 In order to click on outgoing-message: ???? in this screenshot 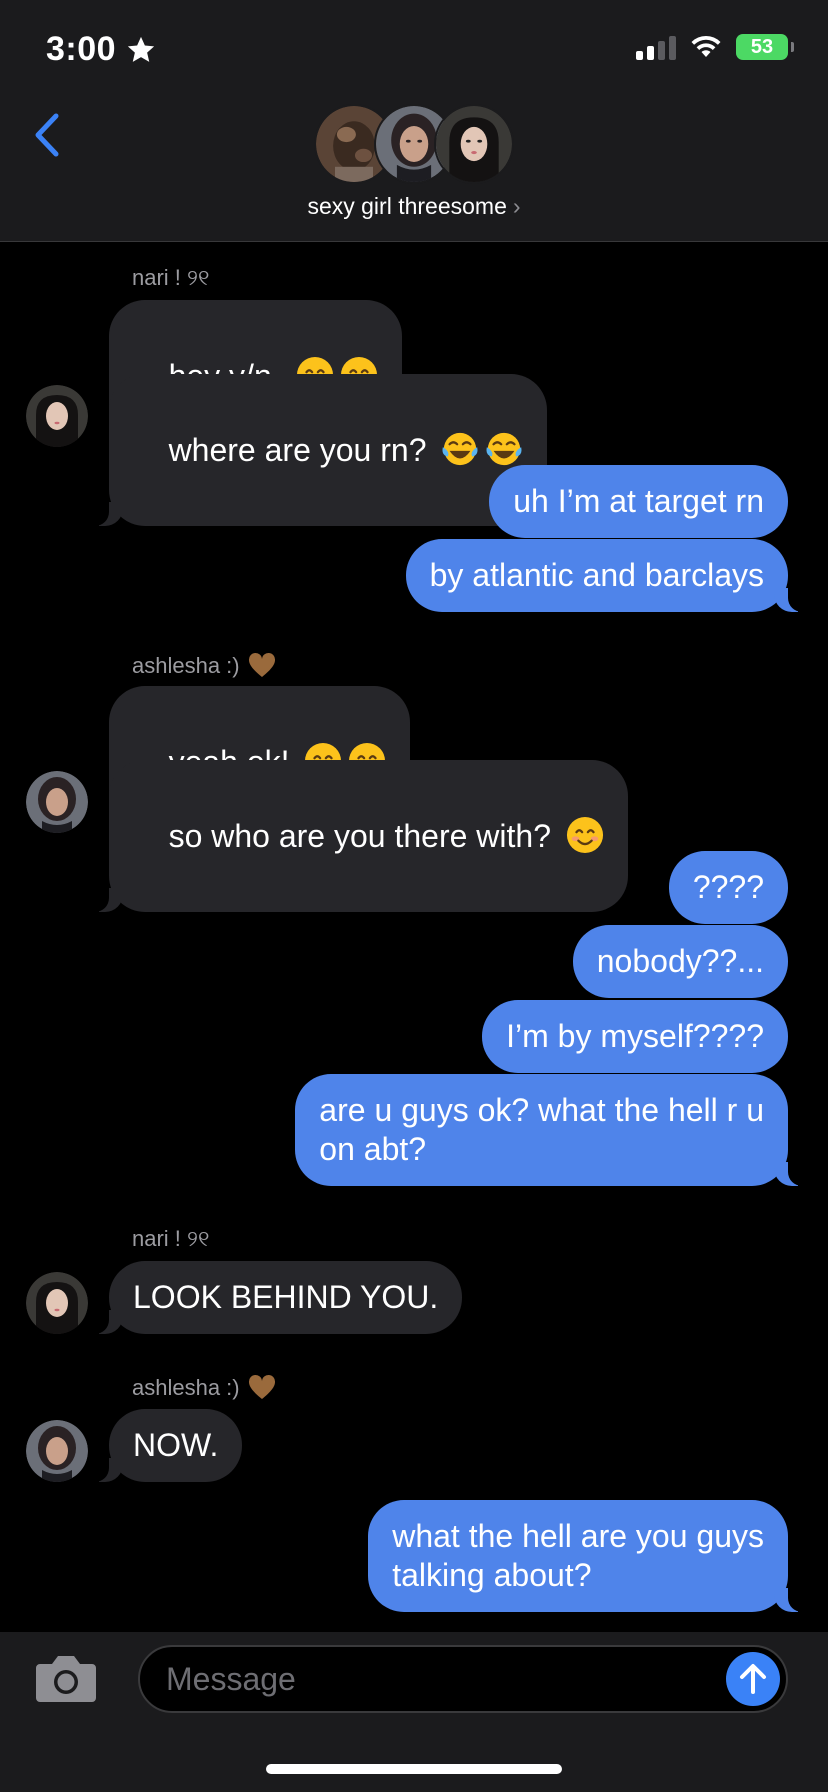, I will do `click(728, 887)`.